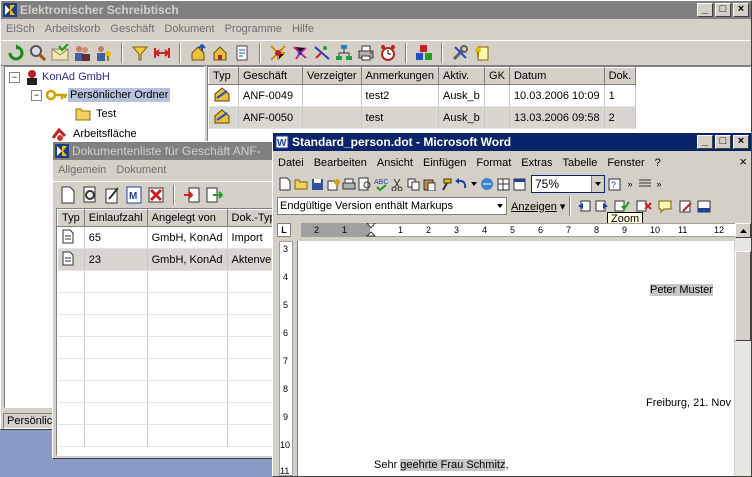 This screenshot has height=477, width=752. What do you see at coordinates (16, 53) in the screenshot?
I see `refresh-icon` at bounding box center [16, 53].